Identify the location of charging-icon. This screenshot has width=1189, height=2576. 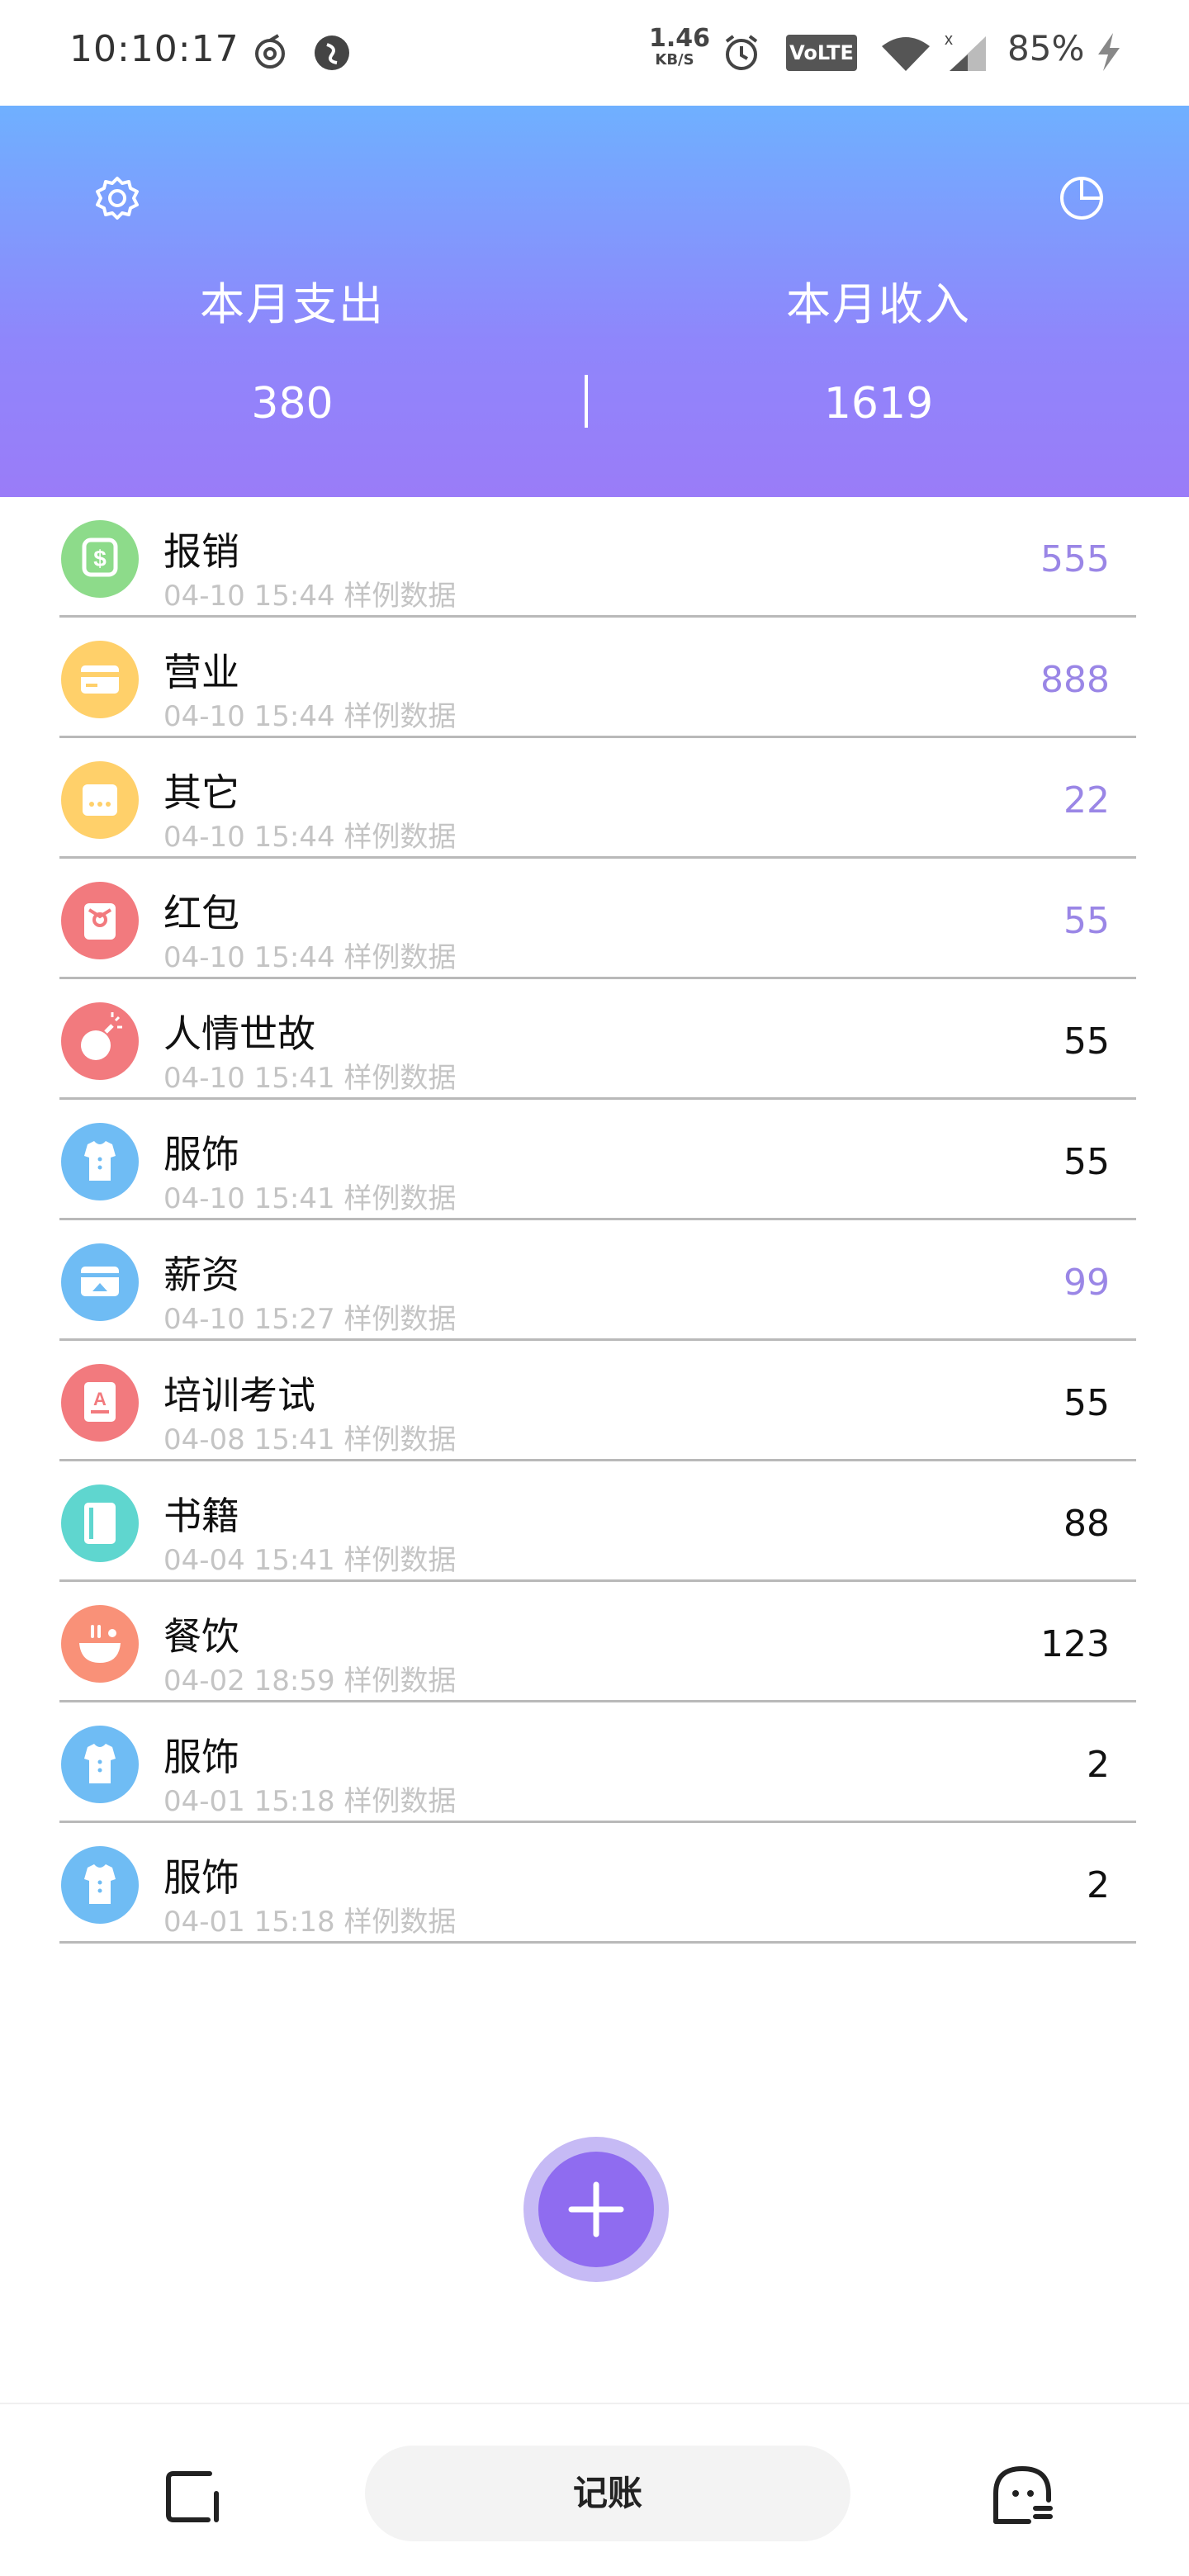
(1109, 53).